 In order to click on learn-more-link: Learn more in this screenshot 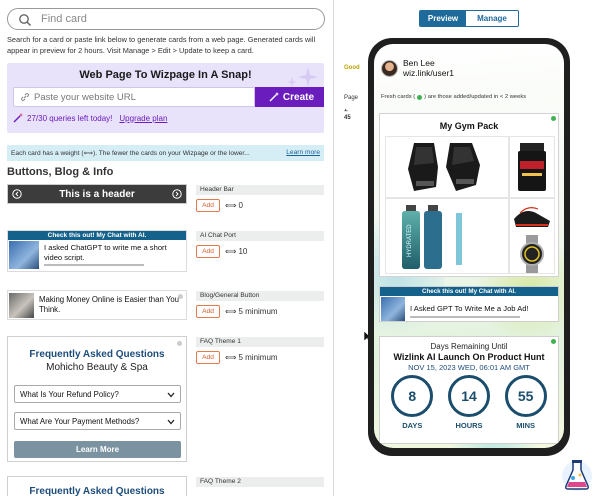, I will do `click(303, 152)`.